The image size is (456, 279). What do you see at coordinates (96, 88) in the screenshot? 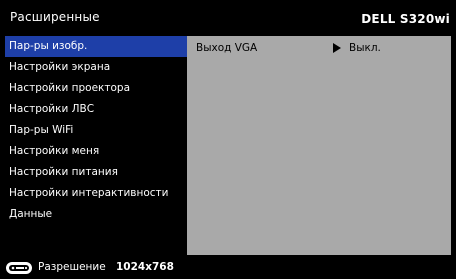
I see `sidebar-item-projector-settings: Настройки проектора` at bounding box center [96, 88].